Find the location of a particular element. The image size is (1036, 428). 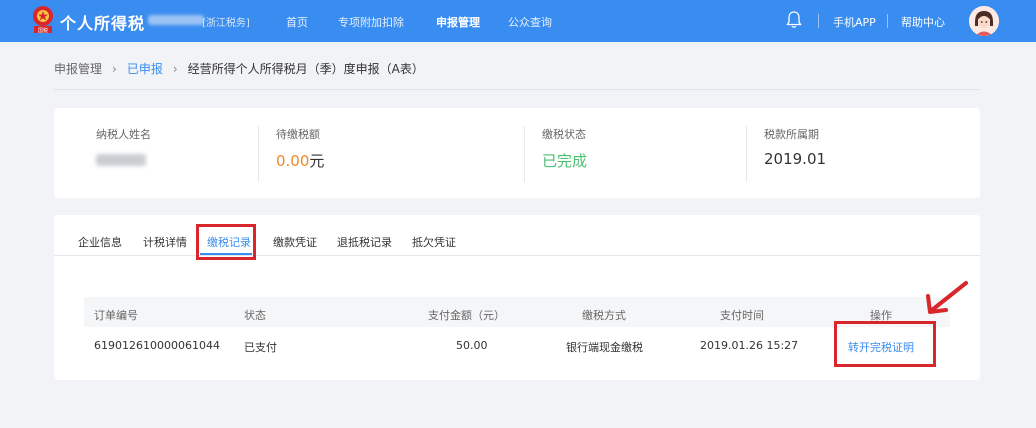

tax-due-value: 0.00元 is located at coordinates (300, 160).